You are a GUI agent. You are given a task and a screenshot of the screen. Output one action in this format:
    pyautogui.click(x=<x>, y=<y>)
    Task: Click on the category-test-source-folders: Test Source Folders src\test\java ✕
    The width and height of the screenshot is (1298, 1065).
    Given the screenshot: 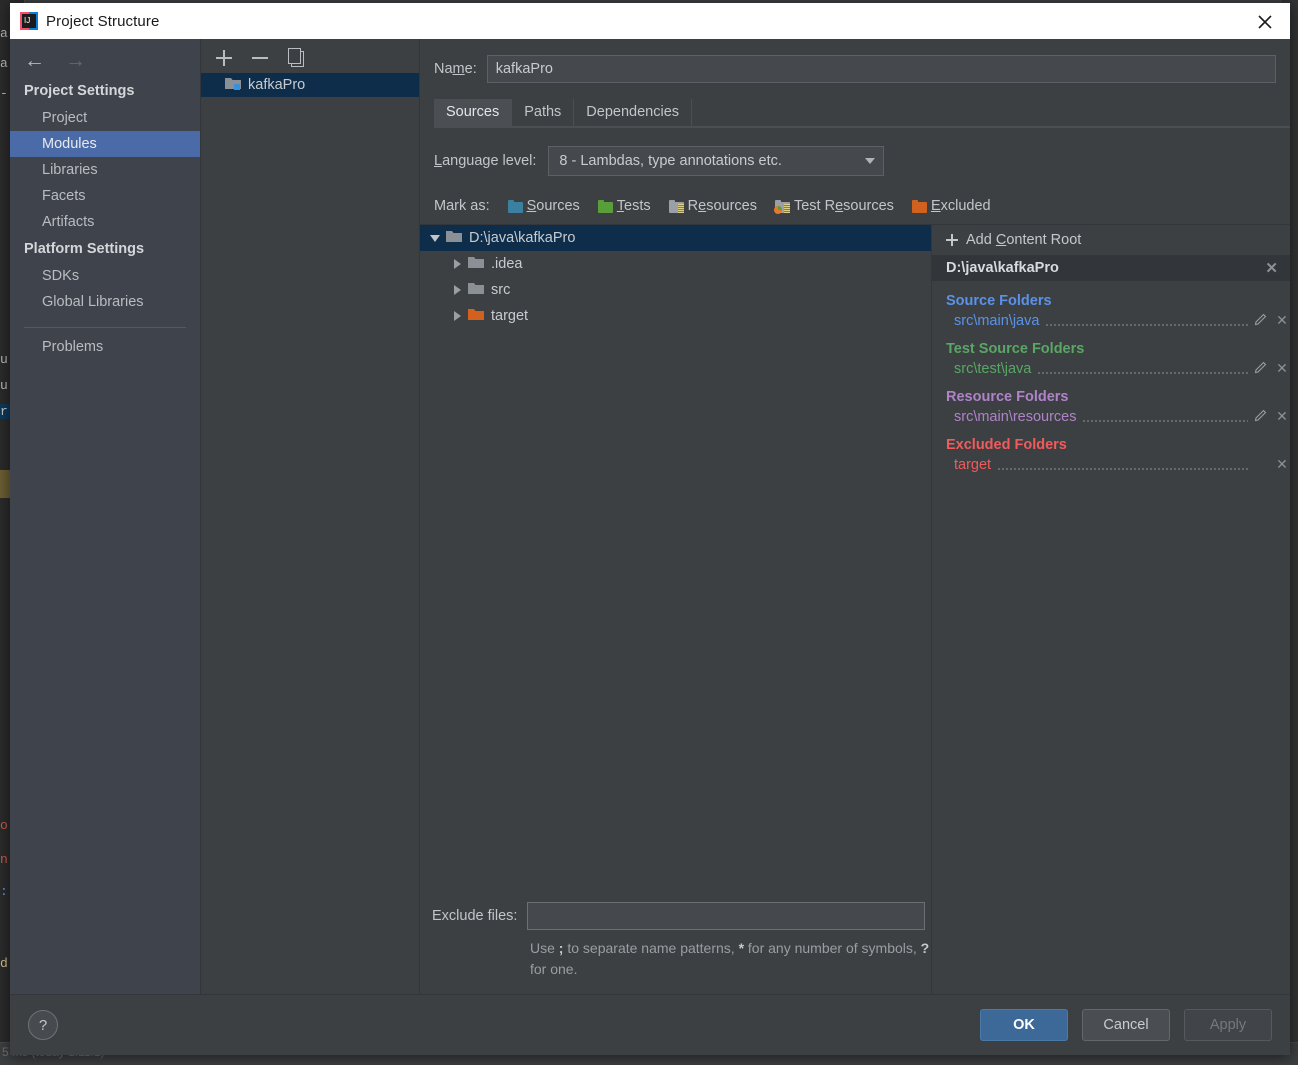 What is the action you would take?
    pyautogui.click(x=1111, y=353)
    